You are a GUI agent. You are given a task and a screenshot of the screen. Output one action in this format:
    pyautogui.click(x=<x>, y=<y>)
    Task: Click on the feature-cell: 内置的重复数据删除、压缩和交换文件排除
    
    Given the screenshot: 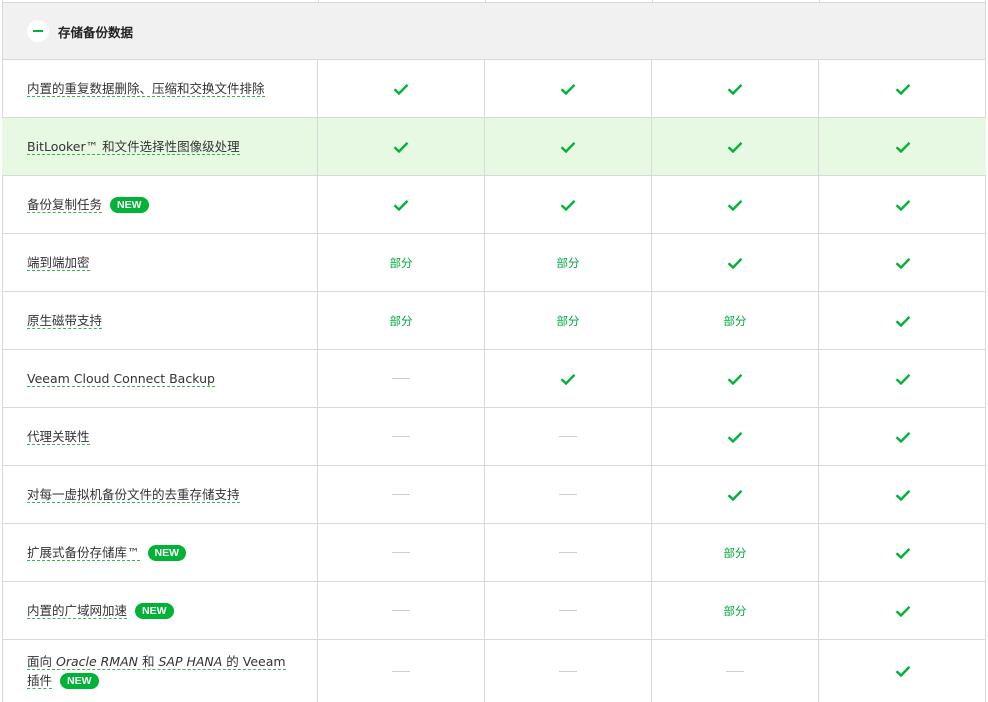 What is the action you would take?
    pyautogui.click(x=159, y=88)
    